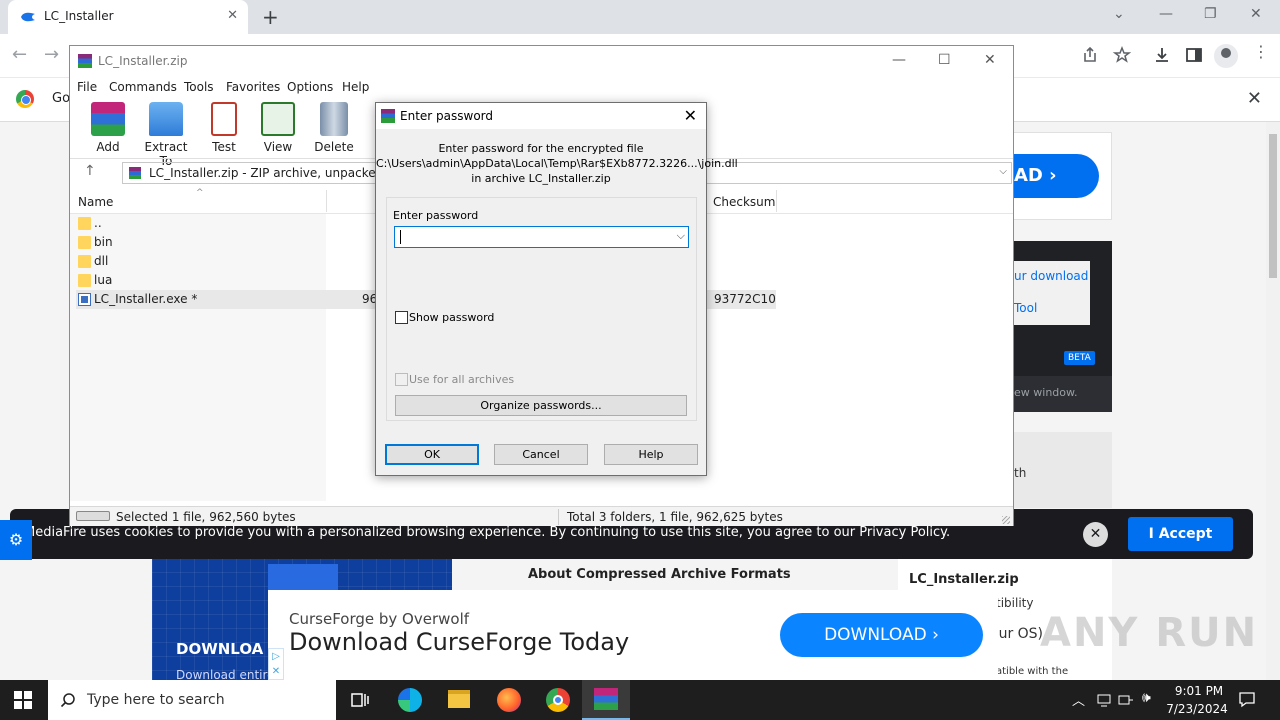  What do you see at coordinates (1261, 51) in the screenshot?
I see `chrome-menu-icon: ⋮` at bounding box center [1261, 51].